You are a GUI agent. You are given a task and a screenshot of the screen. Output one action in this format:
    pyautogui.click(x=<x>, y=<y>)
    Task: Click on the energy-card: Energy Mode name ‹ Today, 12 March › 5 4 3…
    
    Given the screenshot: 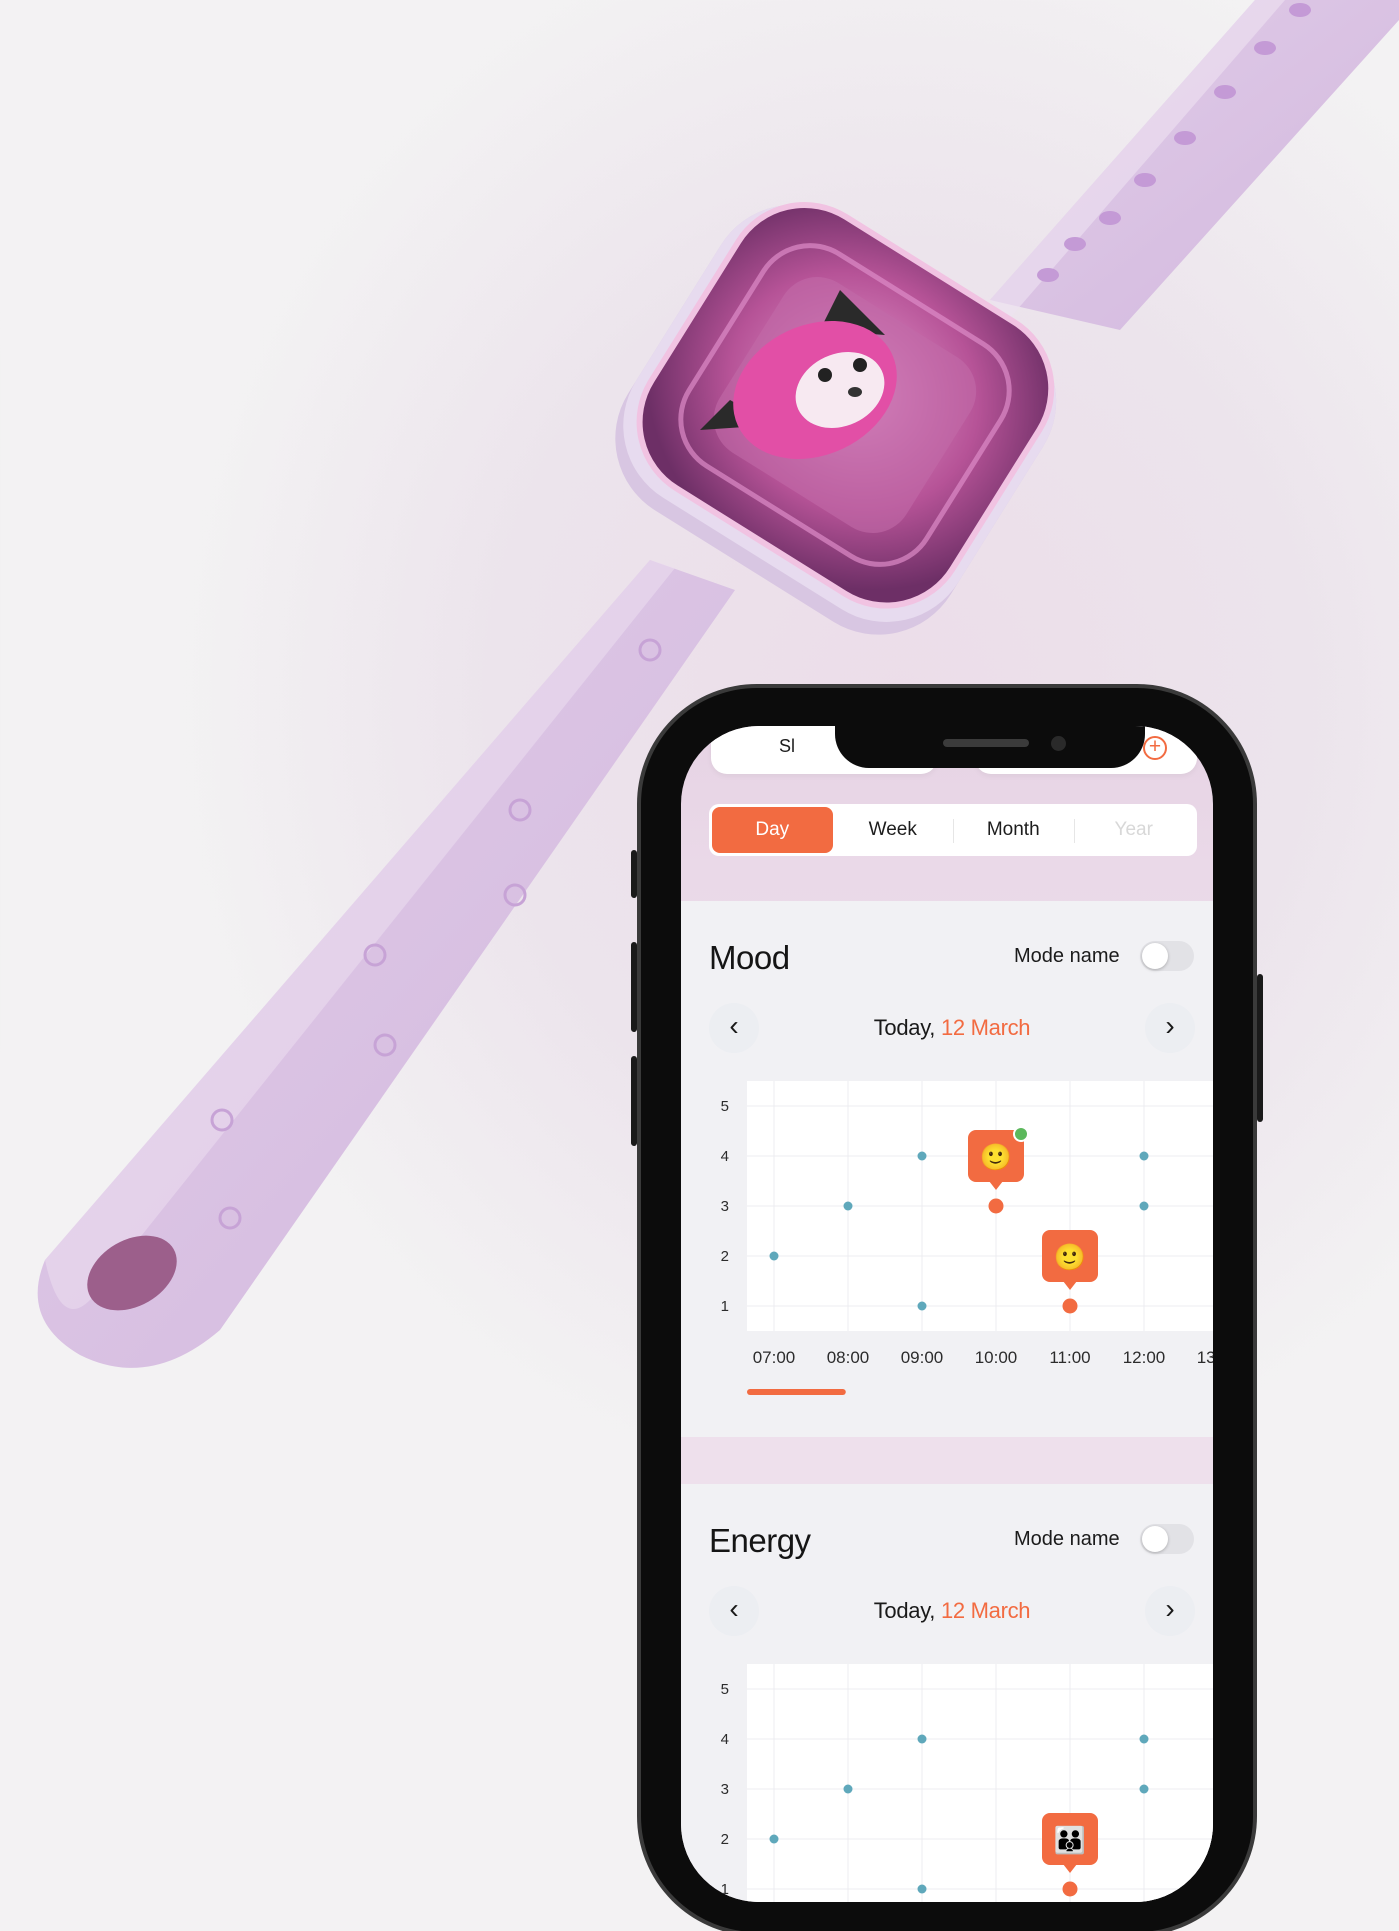 What is the action you would take?
    pyautogui.click(x=947, y=1693)
    